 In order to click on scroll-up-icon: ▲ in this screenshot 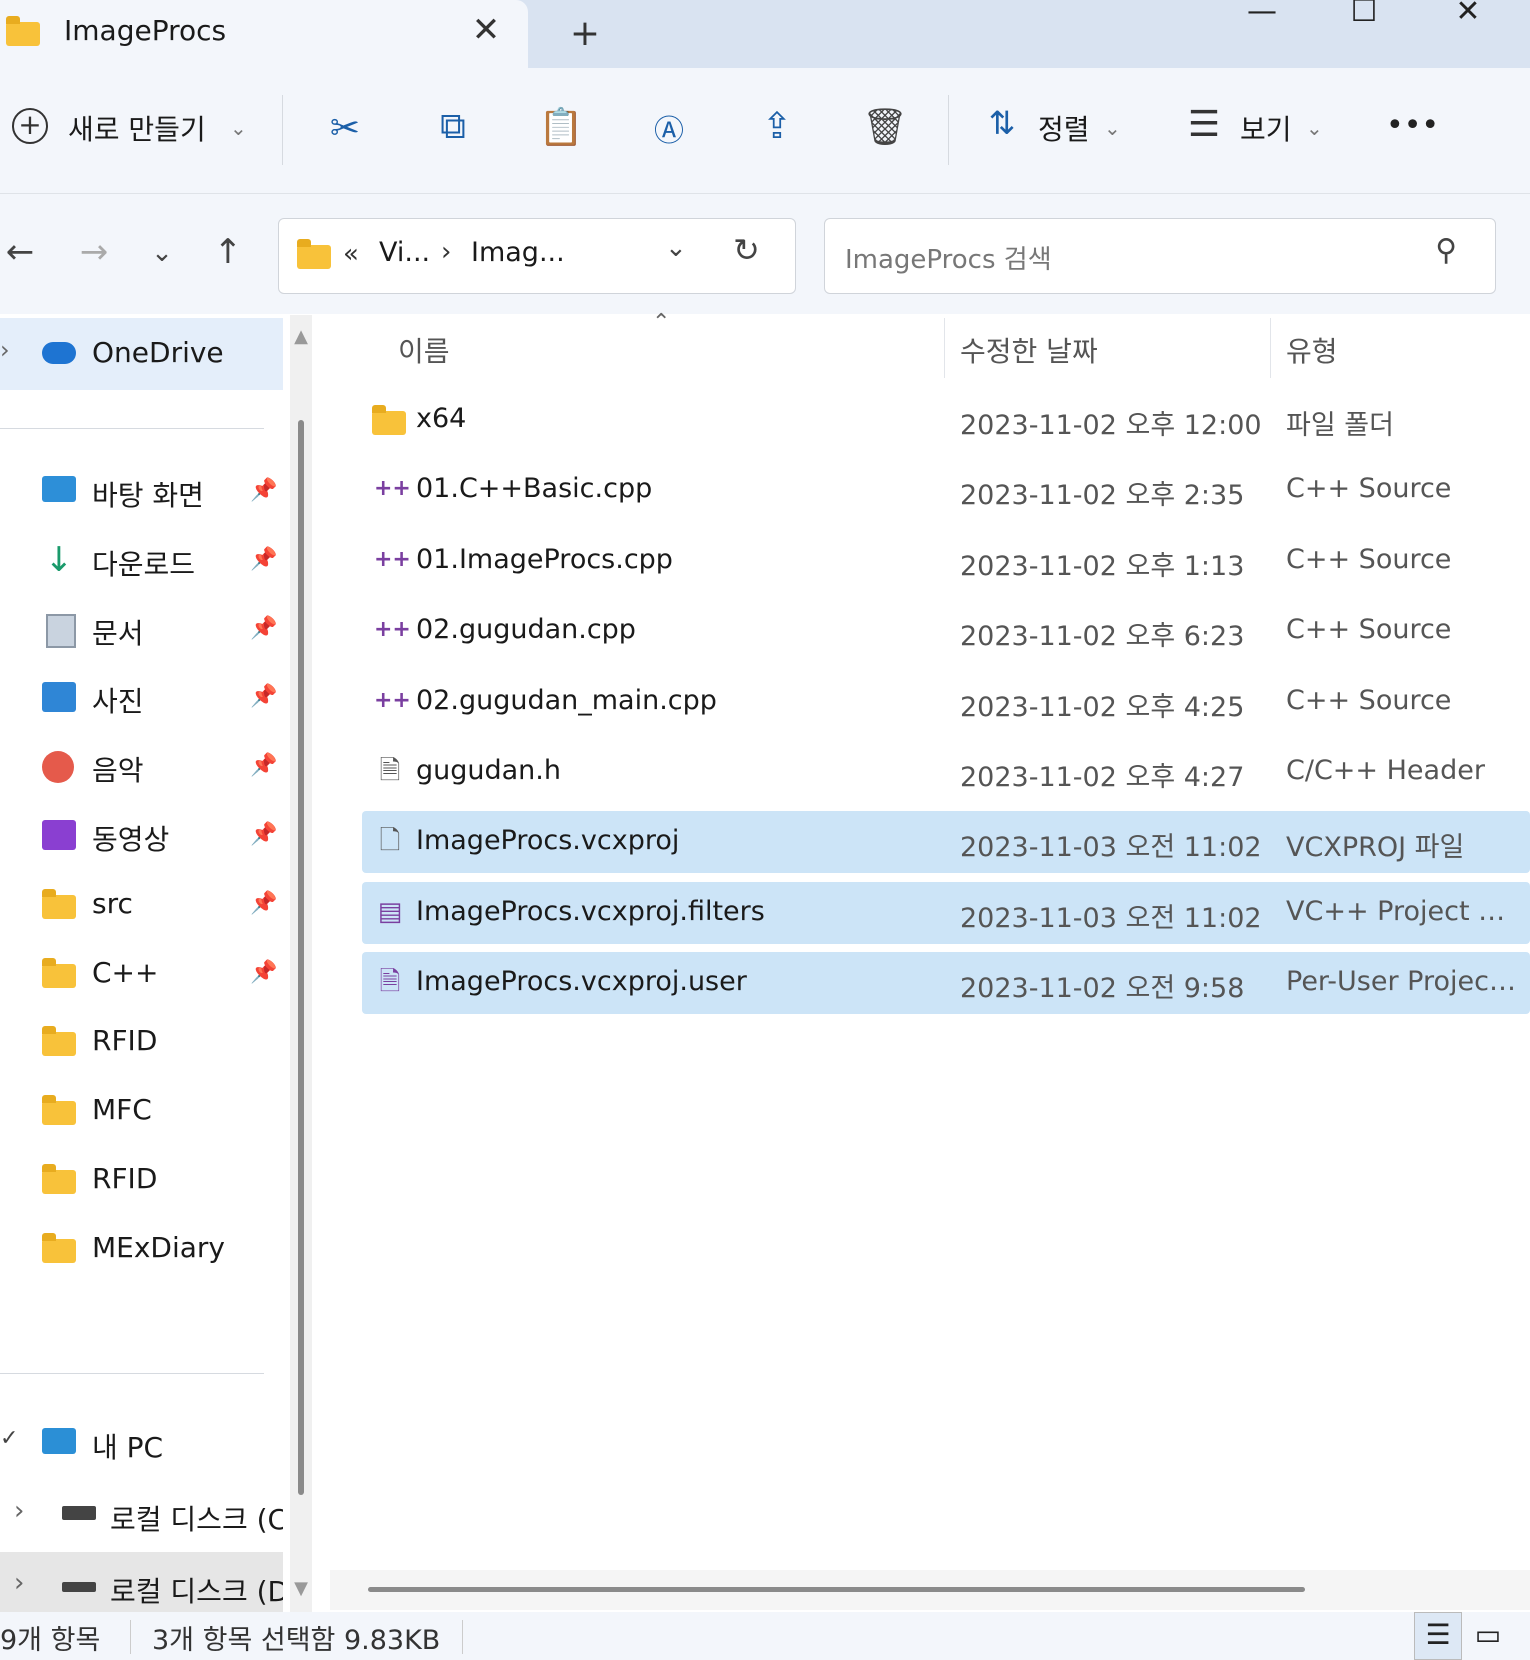, I will do `click(301, 336)`.